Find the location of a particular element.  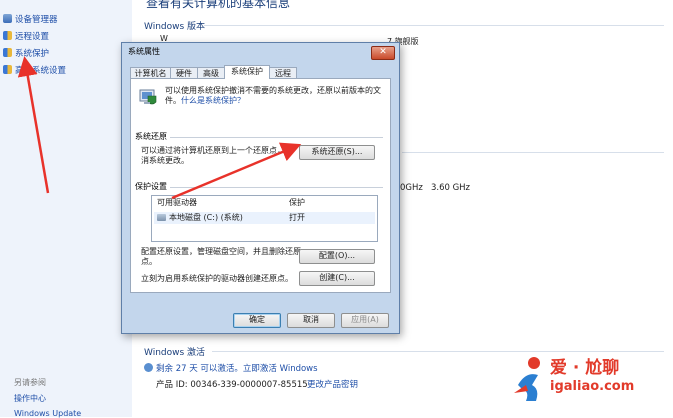

page-title: 查看有关计算机的基本信息 is located at coordinates (218, 5).